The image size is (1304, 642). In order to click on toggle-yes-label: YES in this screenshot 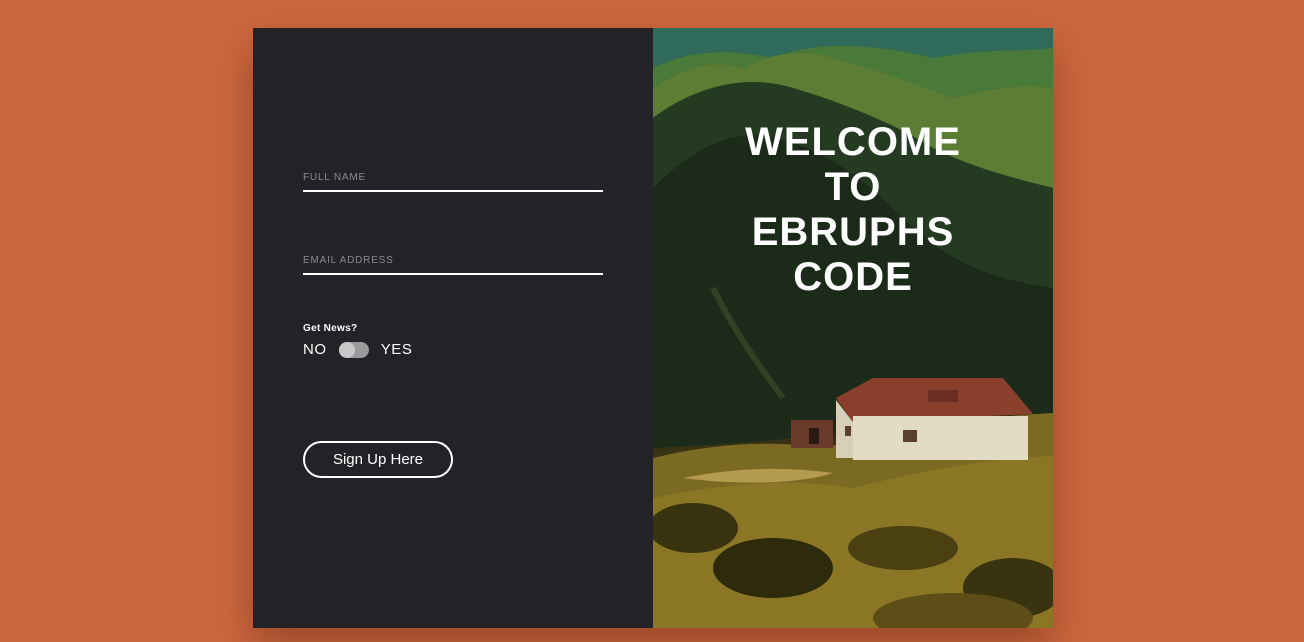, I will do `click(396, 349)`.